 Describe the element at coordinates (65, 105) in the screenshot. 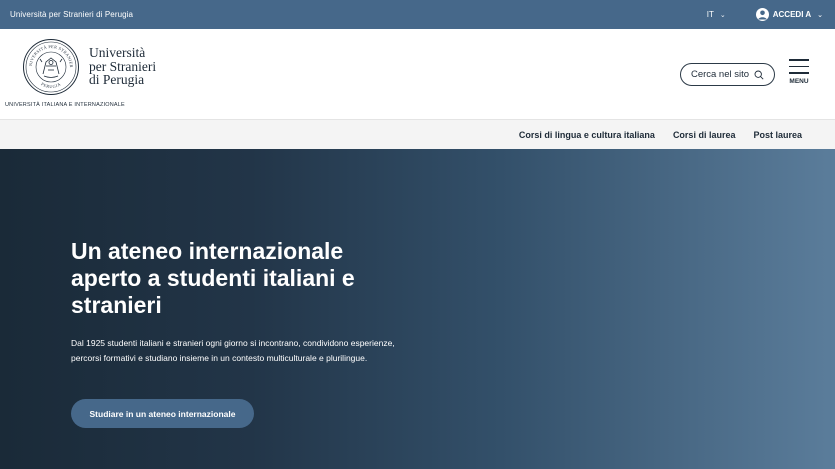

I see `logo-subtitle: UNIVERSITÀ ITALIANA E INTERNAZIONALE` at that location.